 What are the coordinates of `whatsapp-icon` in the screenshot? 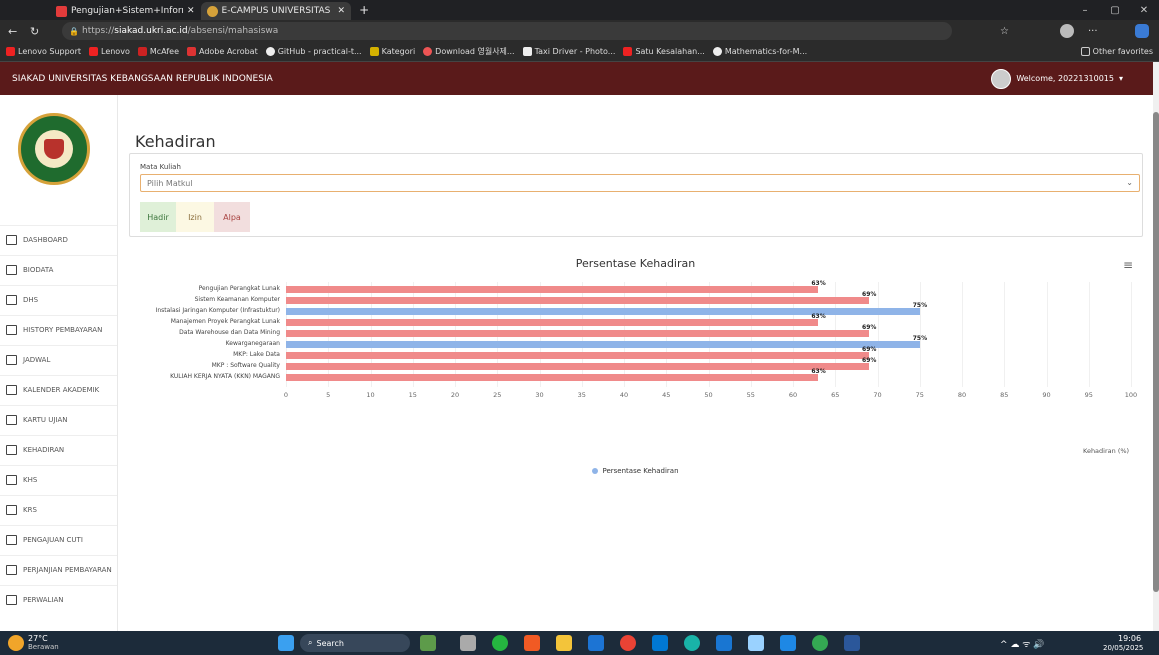 It's located at (500, 643).